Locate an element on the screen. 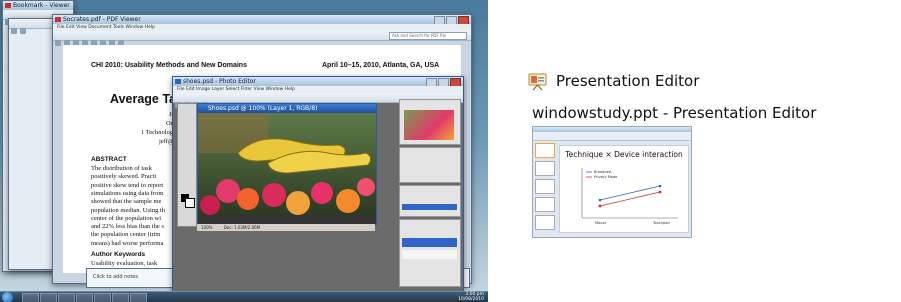 This screenshot has height=302, width=901. layers-panel is located at coordinates (430, 253).